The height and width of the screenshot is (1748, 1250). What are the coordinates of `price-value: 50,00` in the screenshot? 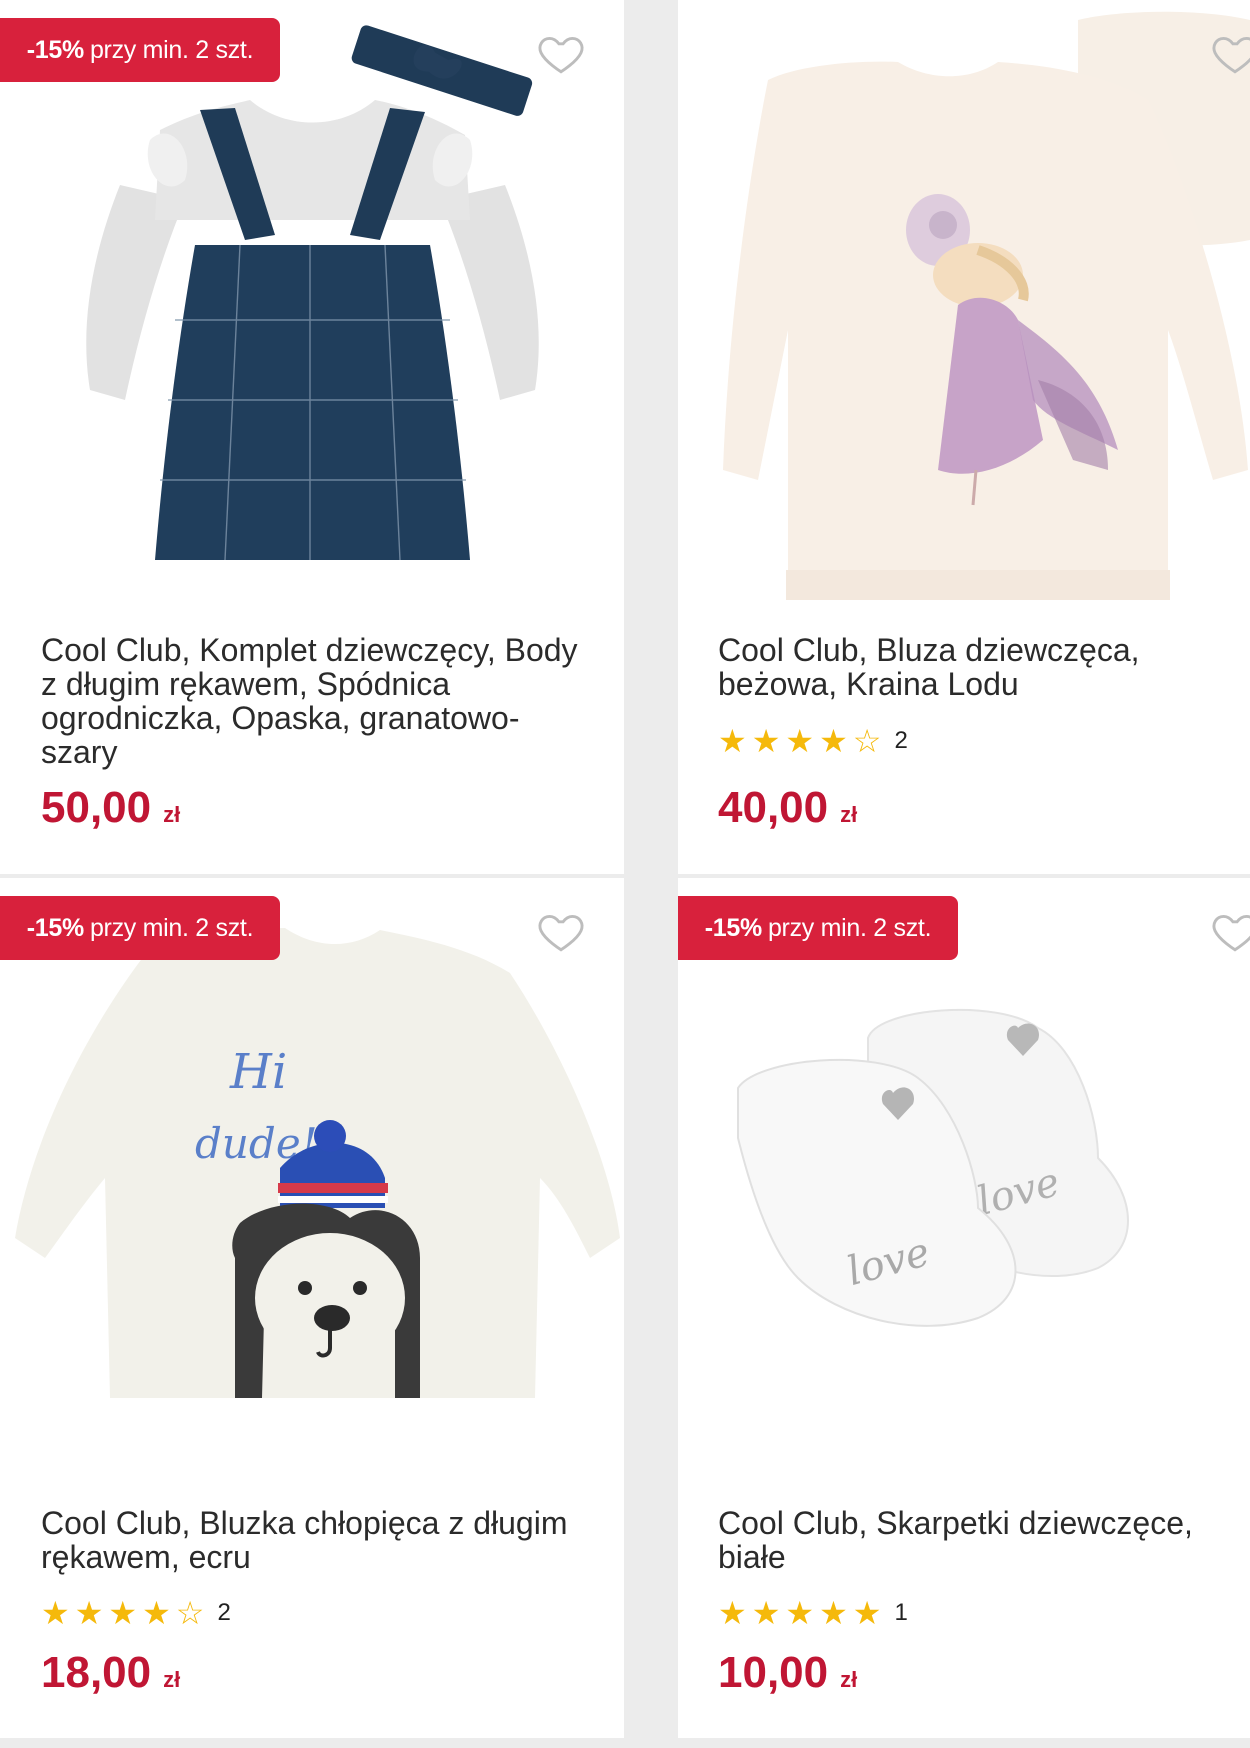 It's located at (96, 807).